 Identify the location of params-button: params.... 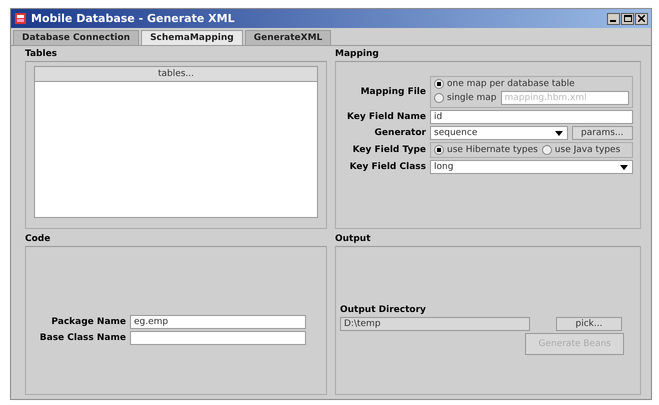
(602, 133).